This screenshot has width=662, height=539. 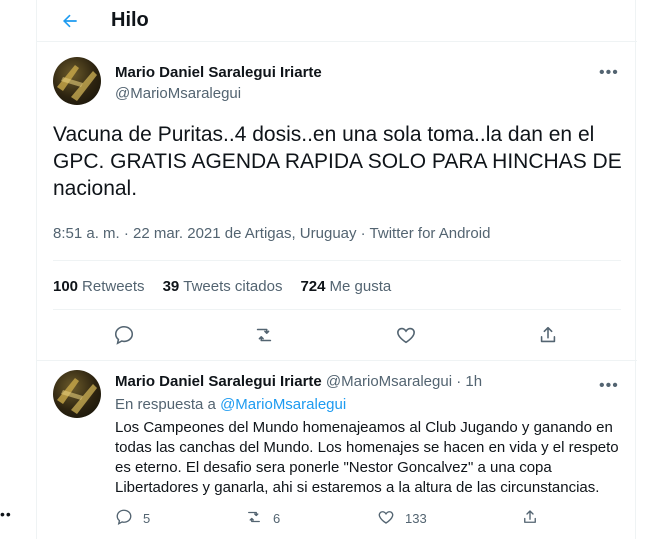 I want to click on likes-label: Me gusta, so click(x=360, y=286).